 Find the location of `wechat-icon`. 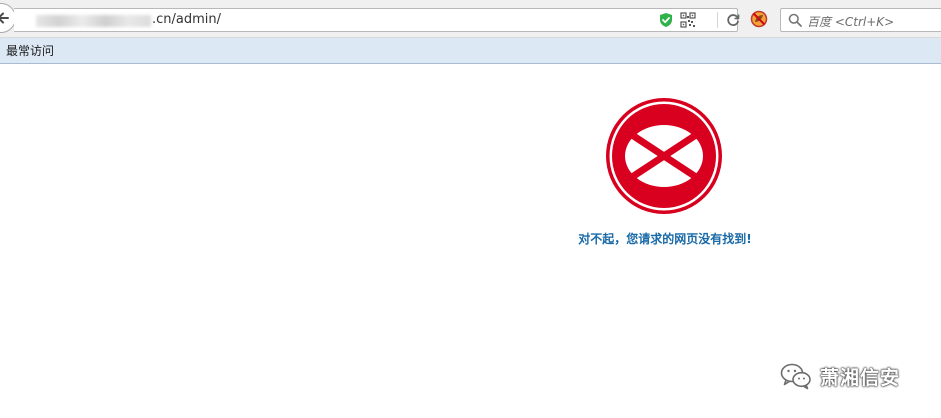

wechat-icon is located at coordinates (795, 376).